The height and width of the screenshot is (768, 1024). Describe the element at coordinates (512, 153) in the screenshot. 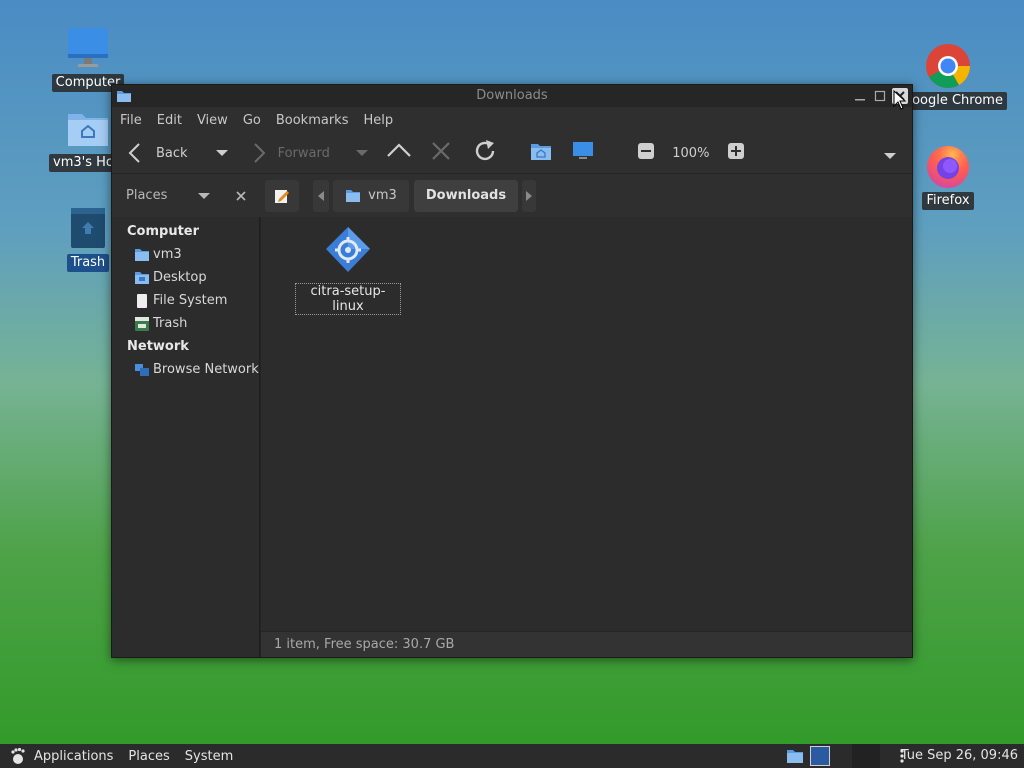

I see `toolbar: Back Forward 100%` at that location.